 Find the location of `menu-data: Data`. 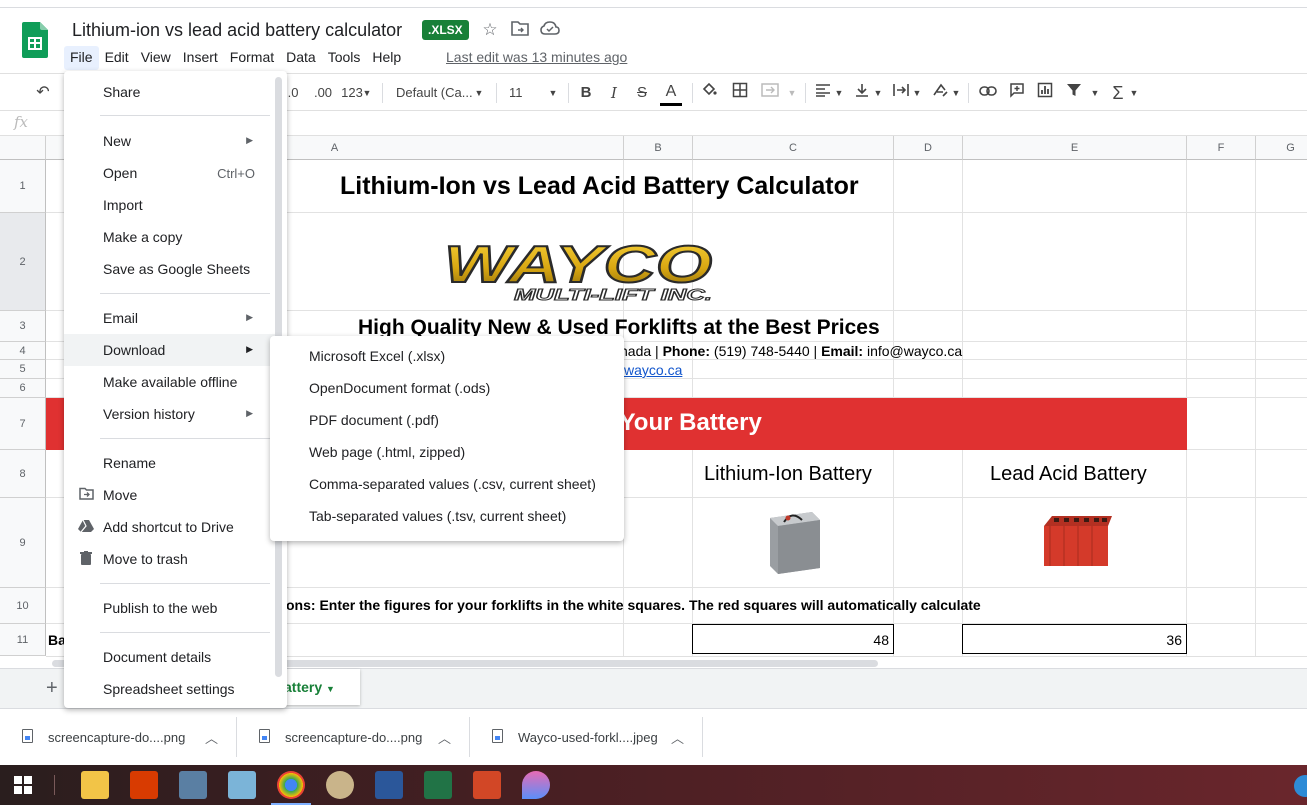

menu-data: Data is located at coordinates (301, 58).